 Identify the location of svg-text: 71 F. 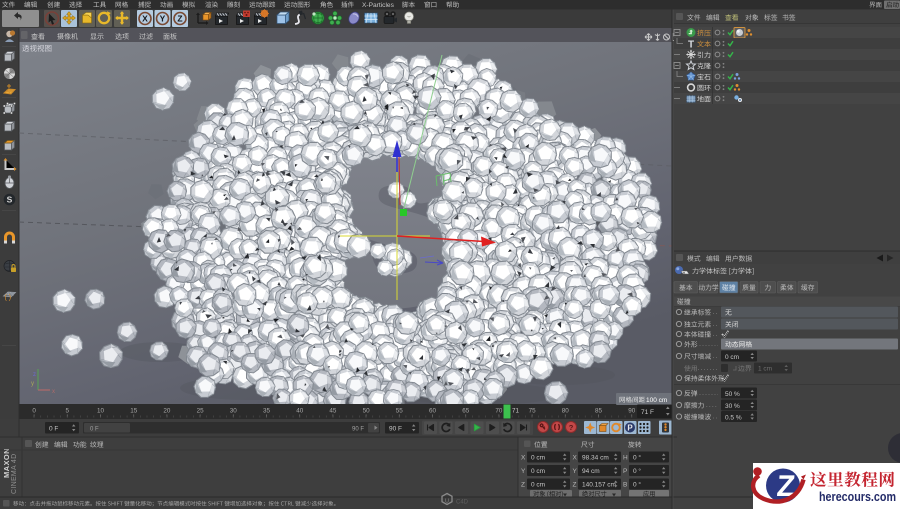
(647, 412).